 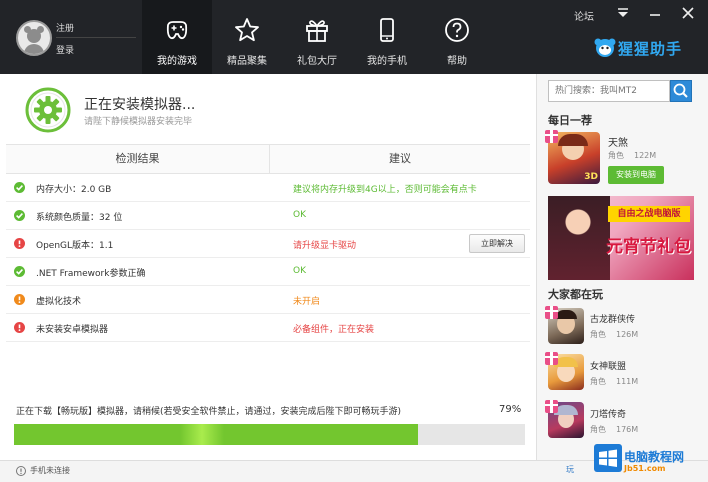 I want to click on info-icon, so click(x=21, y=471).